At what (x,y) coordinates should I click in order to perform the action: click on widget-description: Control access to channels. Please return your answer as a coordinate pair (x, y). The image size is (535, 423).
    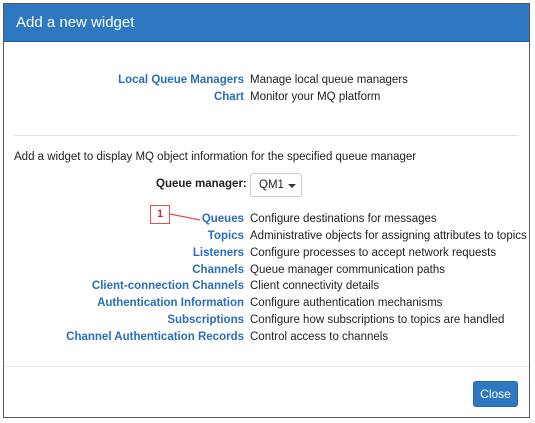
    Looking at the image, I should click on (319, 337).